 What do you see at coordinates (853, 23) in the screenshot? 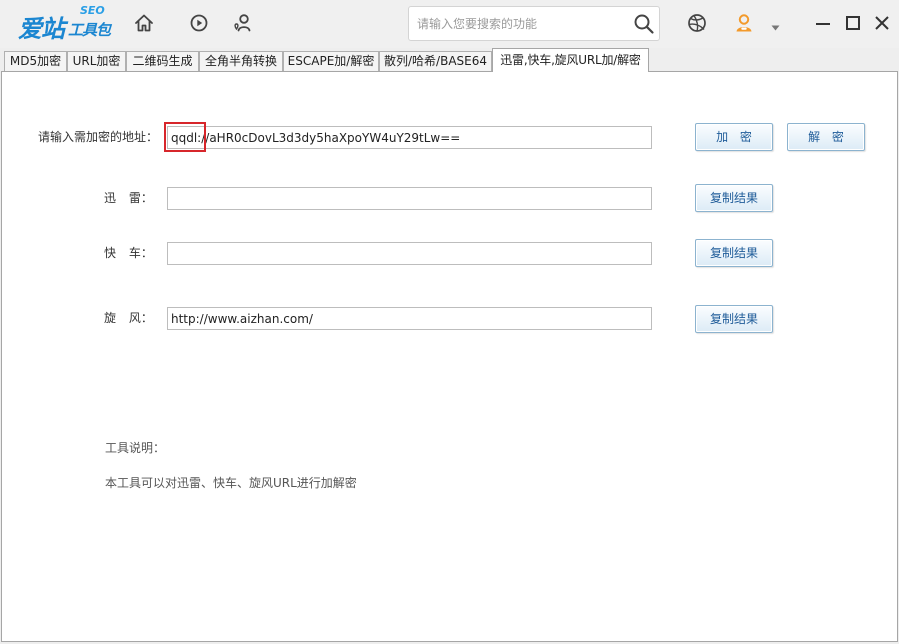
I see `maximize-icon` at bounding box center [853, 23].